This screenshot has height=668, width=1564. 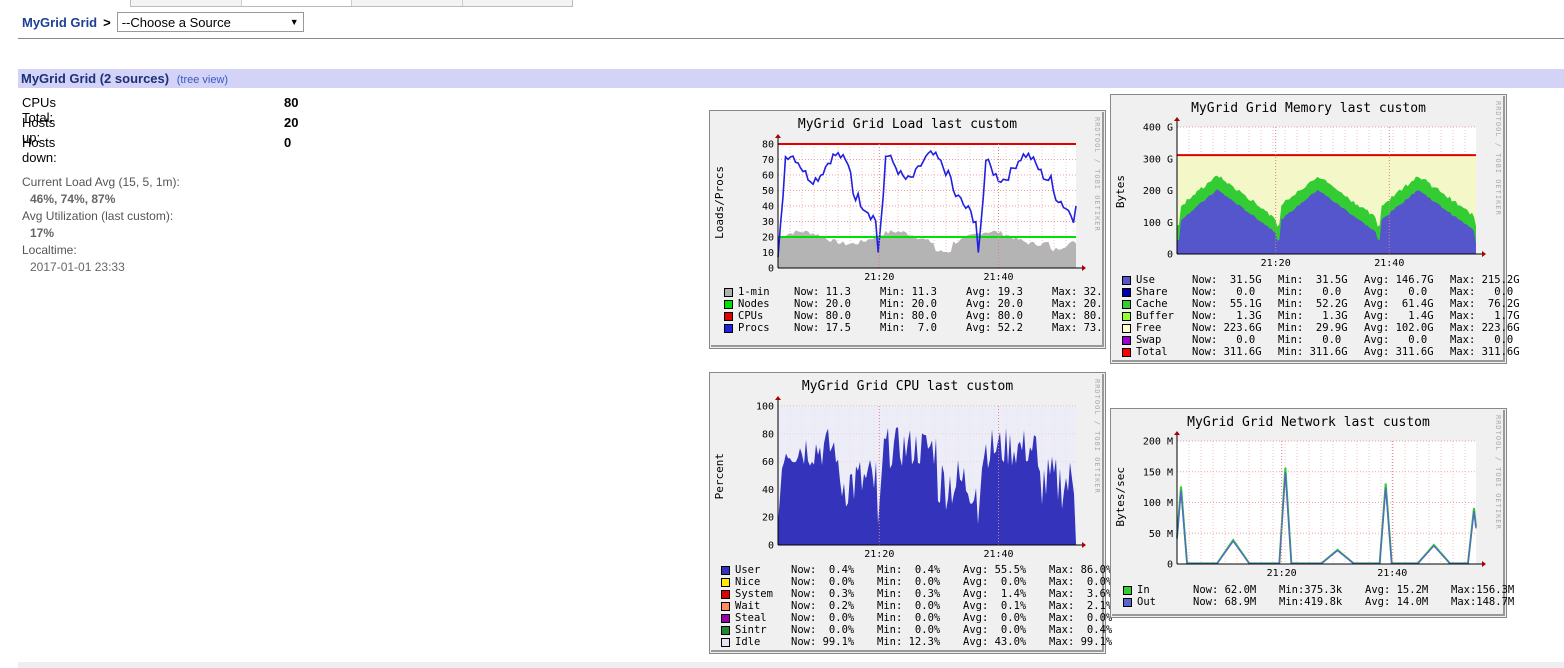 I want to click on legend-name: Cache, so click(x=1152, y=304).